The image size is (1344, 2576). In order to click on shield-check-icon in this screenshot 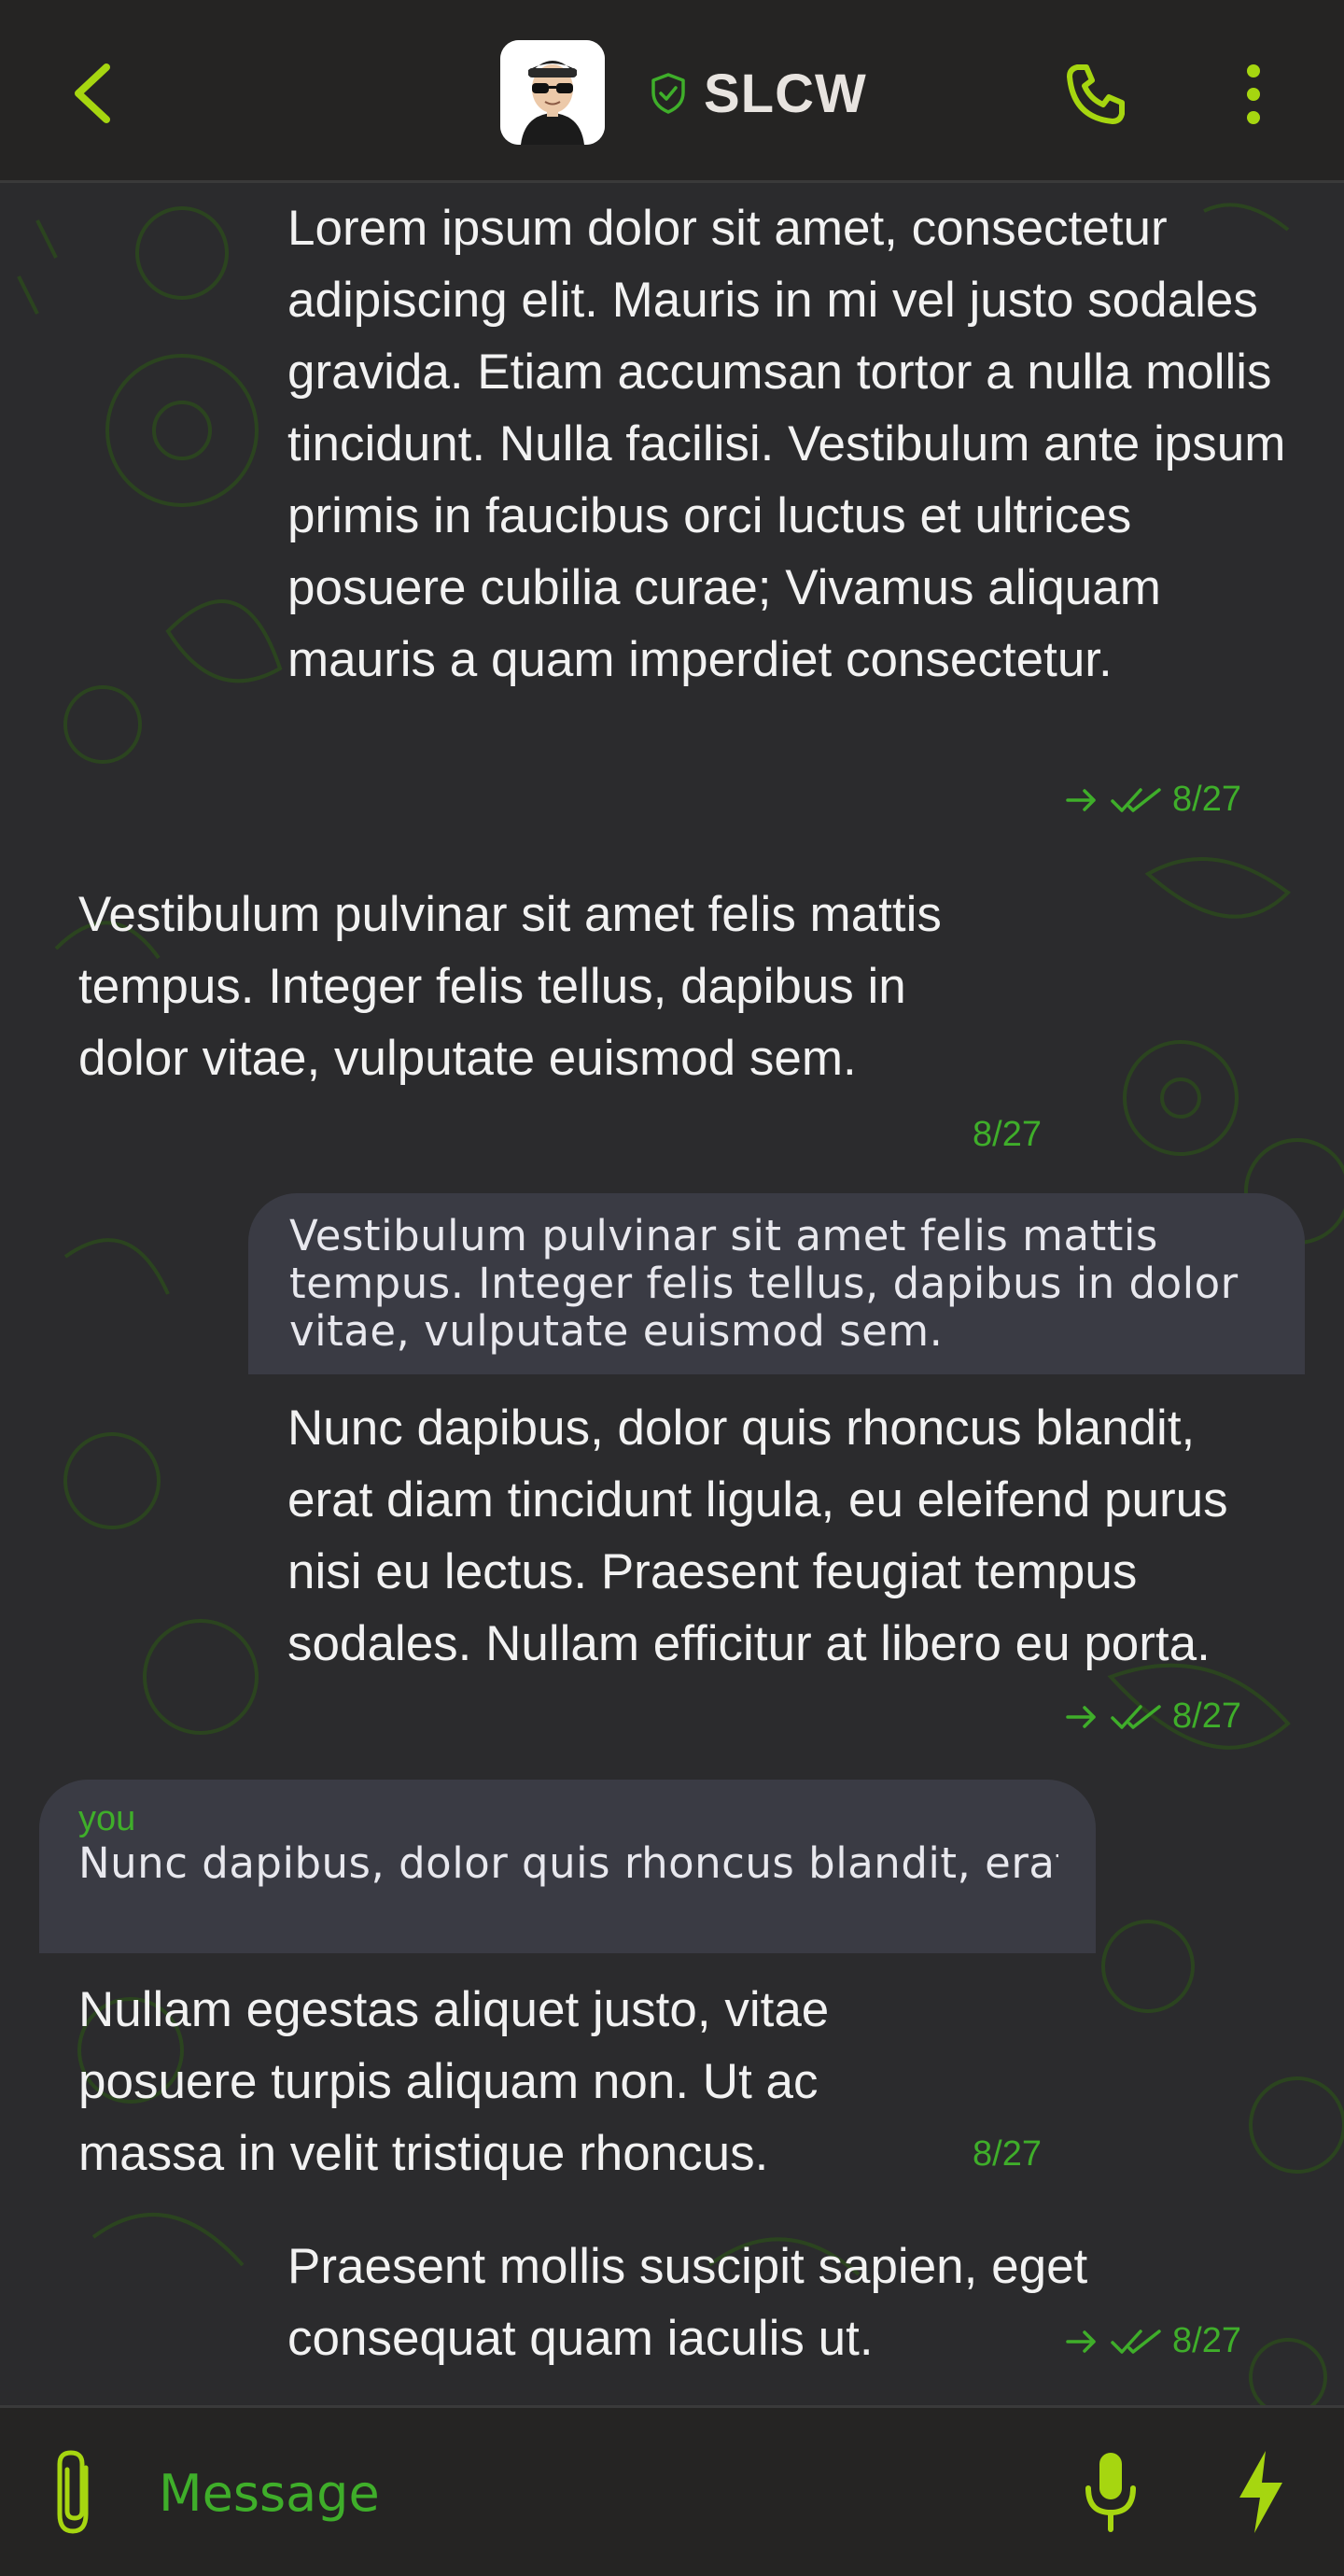, I will do `click(668, 93)`.